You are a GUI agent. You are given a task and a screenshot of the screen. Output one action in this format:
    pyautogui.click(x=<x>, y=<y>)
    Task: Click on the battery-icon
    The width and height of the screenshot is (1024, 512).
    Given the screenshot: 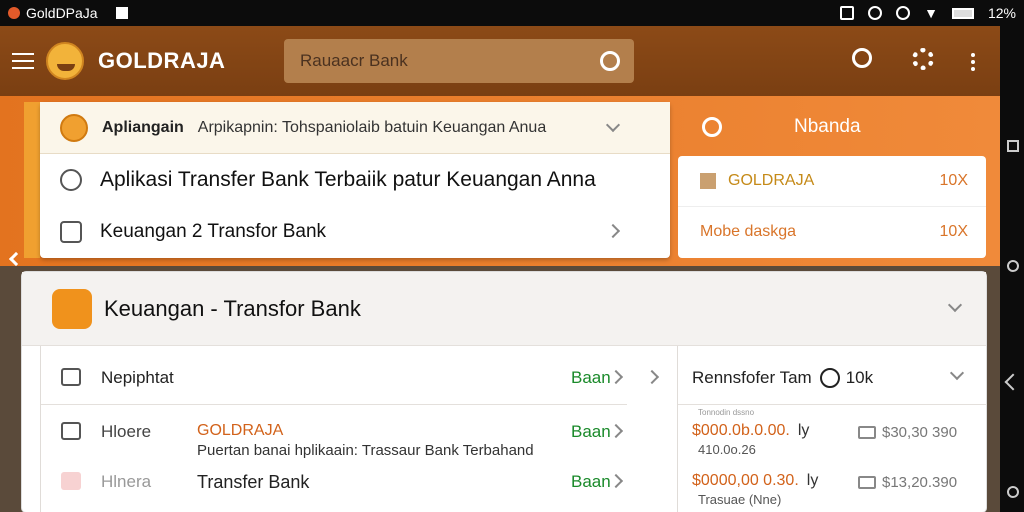 What is the action you would take?
    pyautogui.click(x=962, y=13)
    